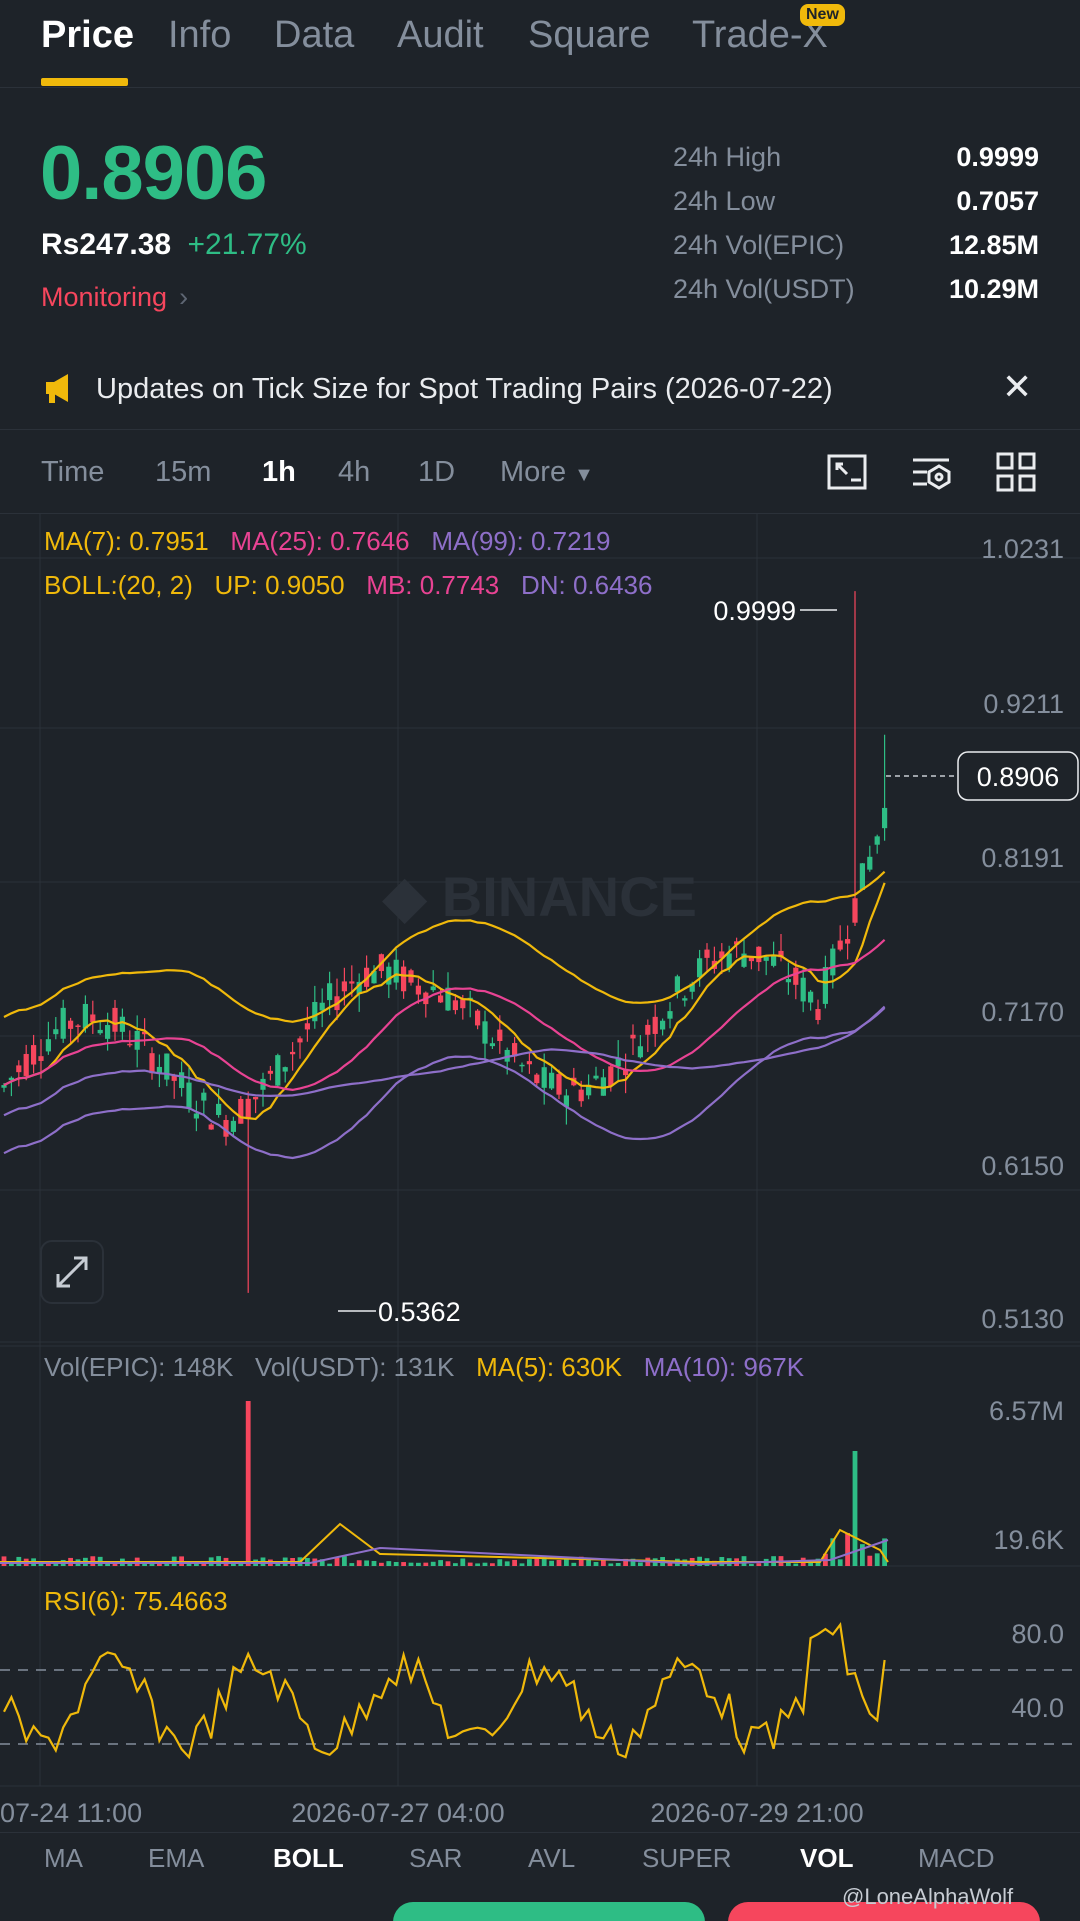  Describe the element at coordinates (847, 472) in the screenshot. I see `chart-settings-icon` at that location.